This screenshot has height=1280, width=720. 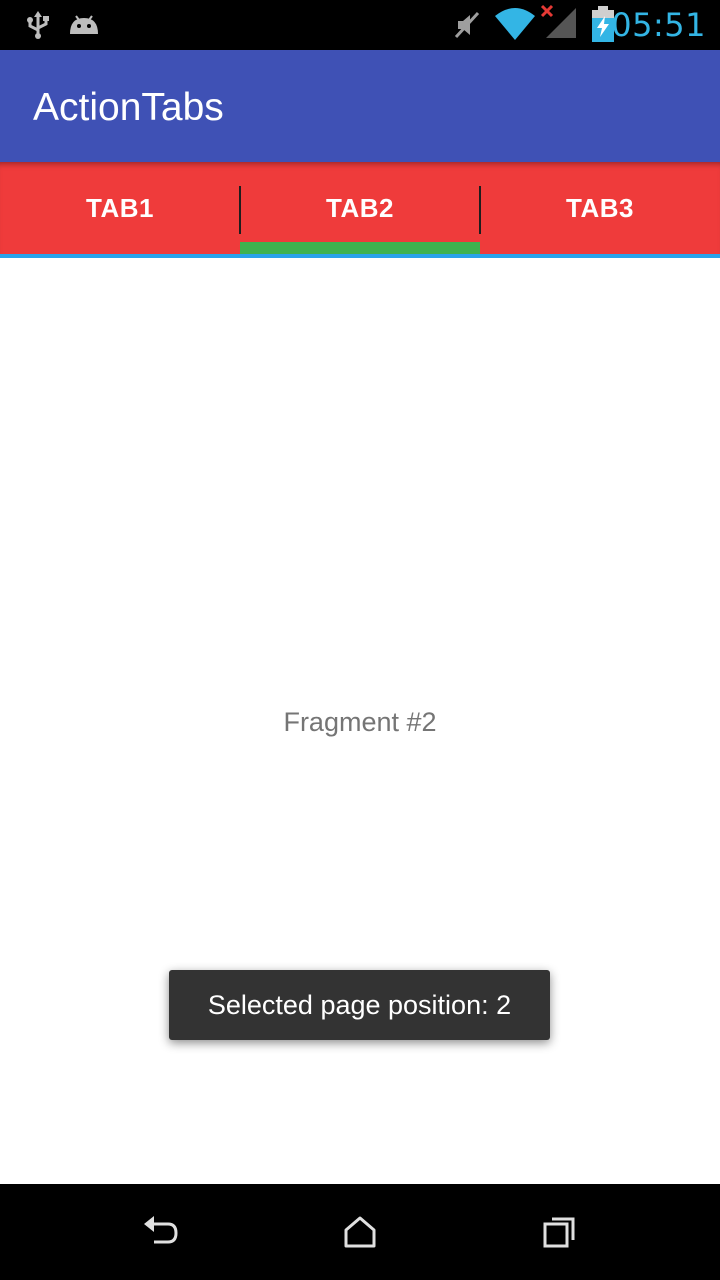 I want to click on back-button, so click(x=160, y=1232).